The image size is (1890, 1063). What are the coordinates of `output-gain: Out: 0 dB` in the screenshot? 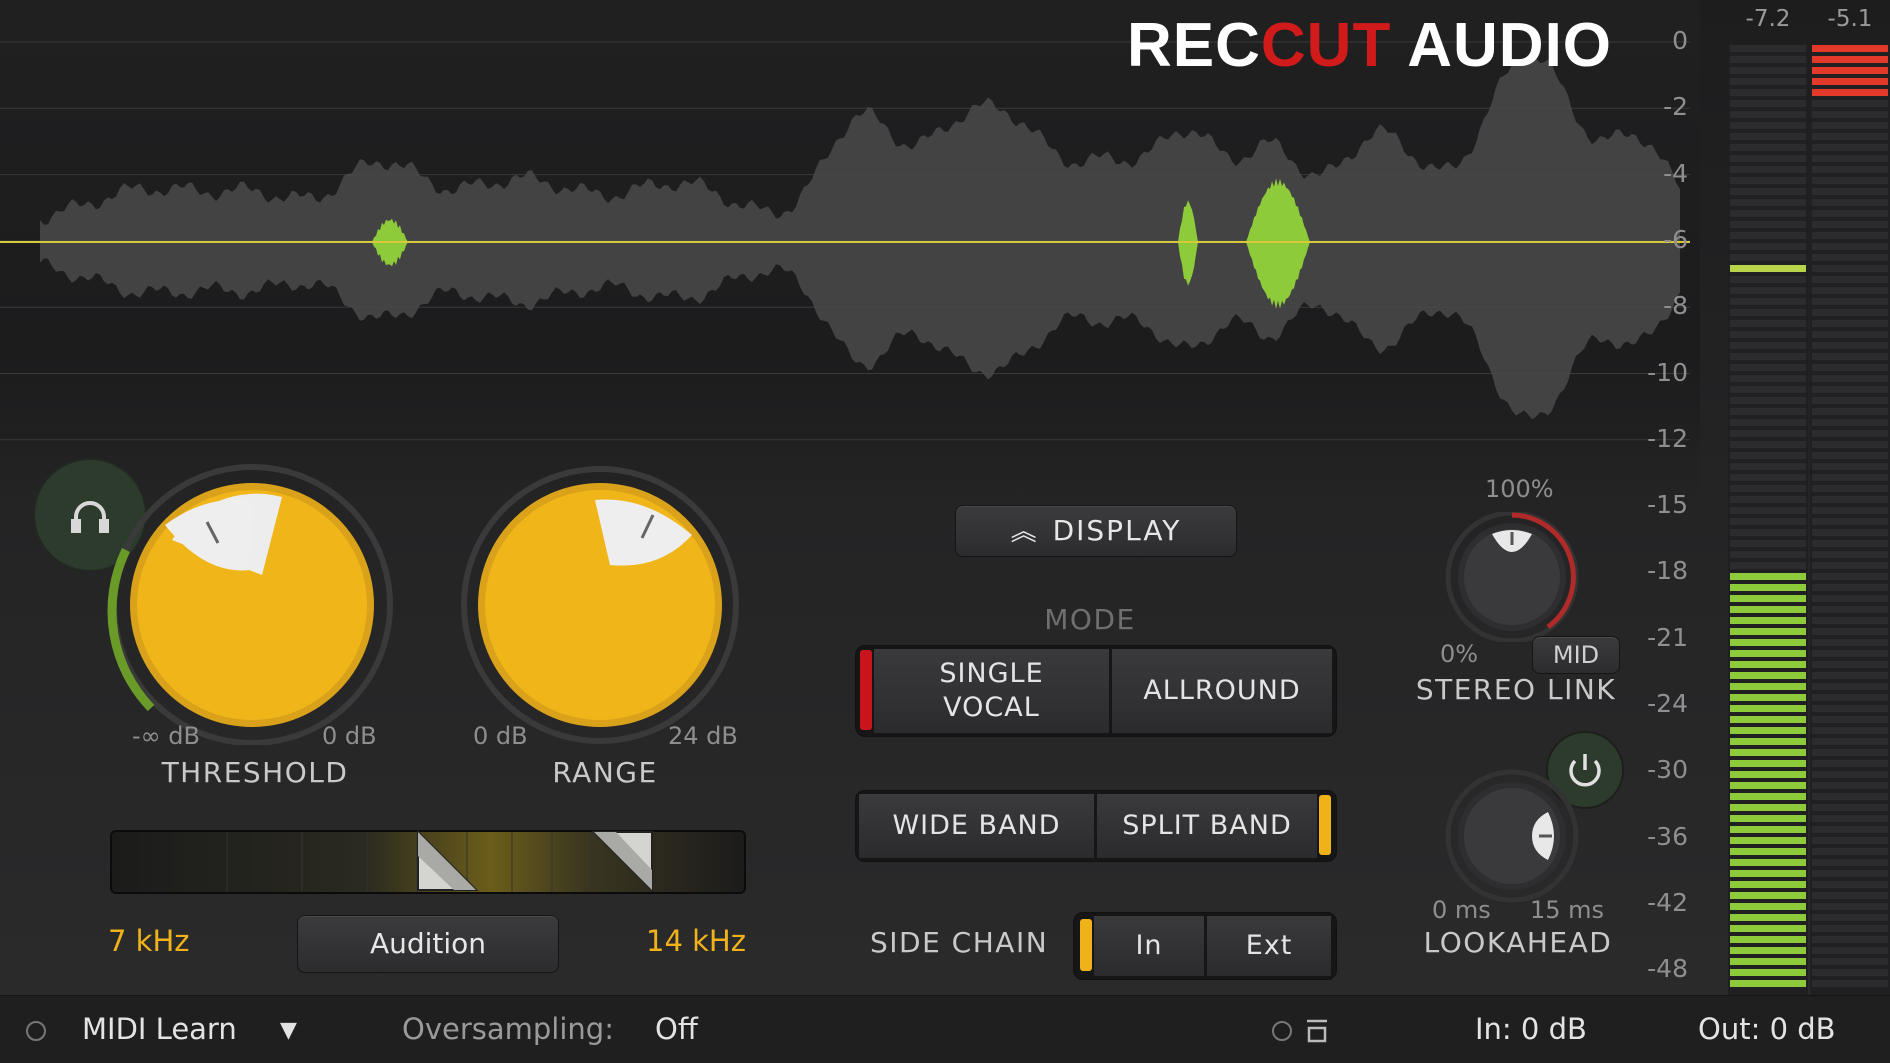 It's located at (1767, 1029).